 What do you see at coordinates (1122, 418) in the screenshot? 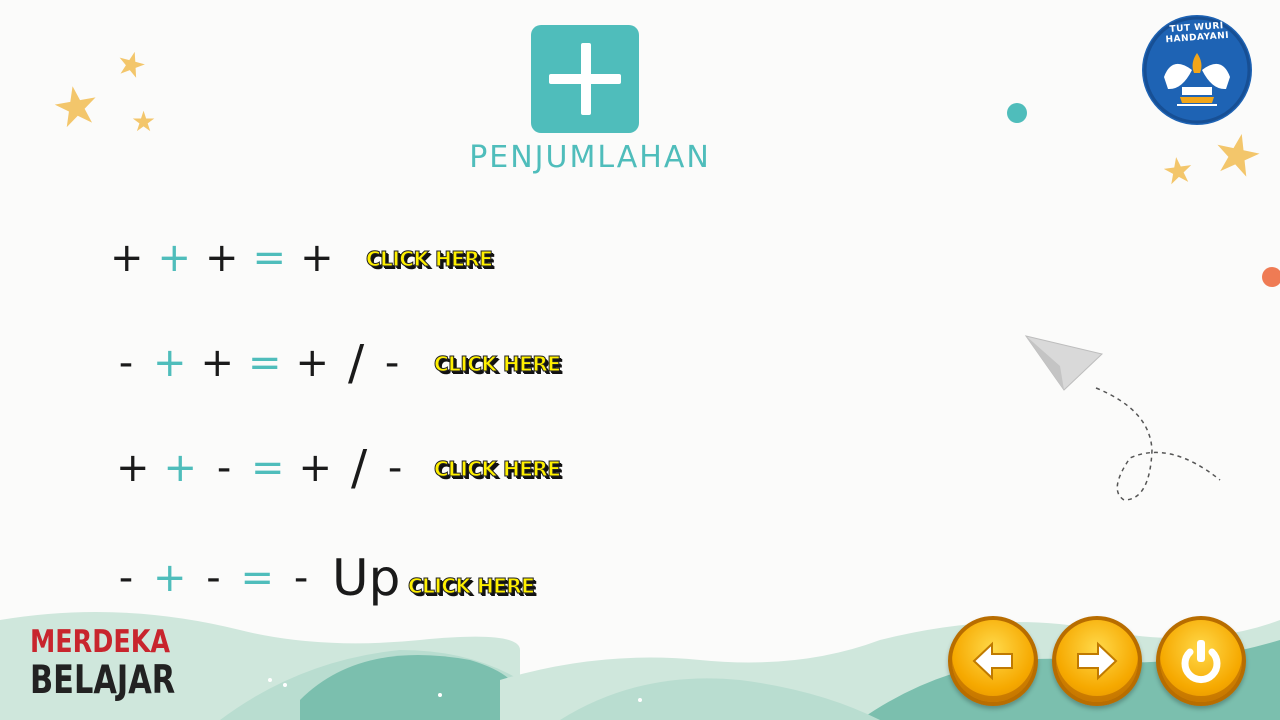
I see `paper-plane-icon` at bounding box center [1122, 418].